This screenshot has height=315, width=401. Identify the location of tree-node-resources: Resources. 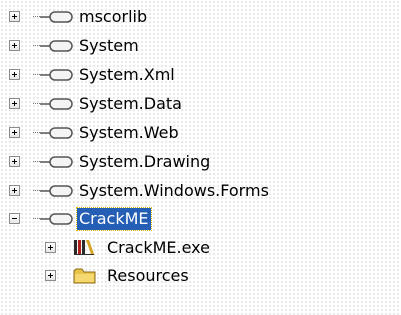
(155, 277).